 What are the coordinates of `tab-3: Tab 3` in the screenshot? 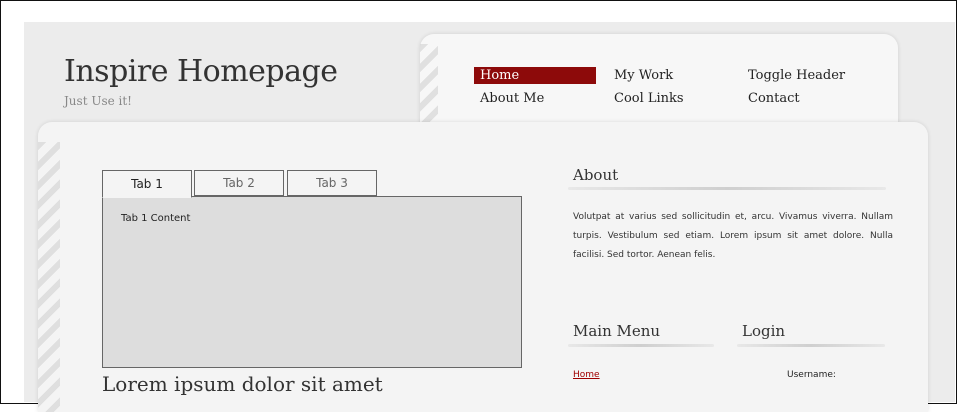 It's located at (332, 183).